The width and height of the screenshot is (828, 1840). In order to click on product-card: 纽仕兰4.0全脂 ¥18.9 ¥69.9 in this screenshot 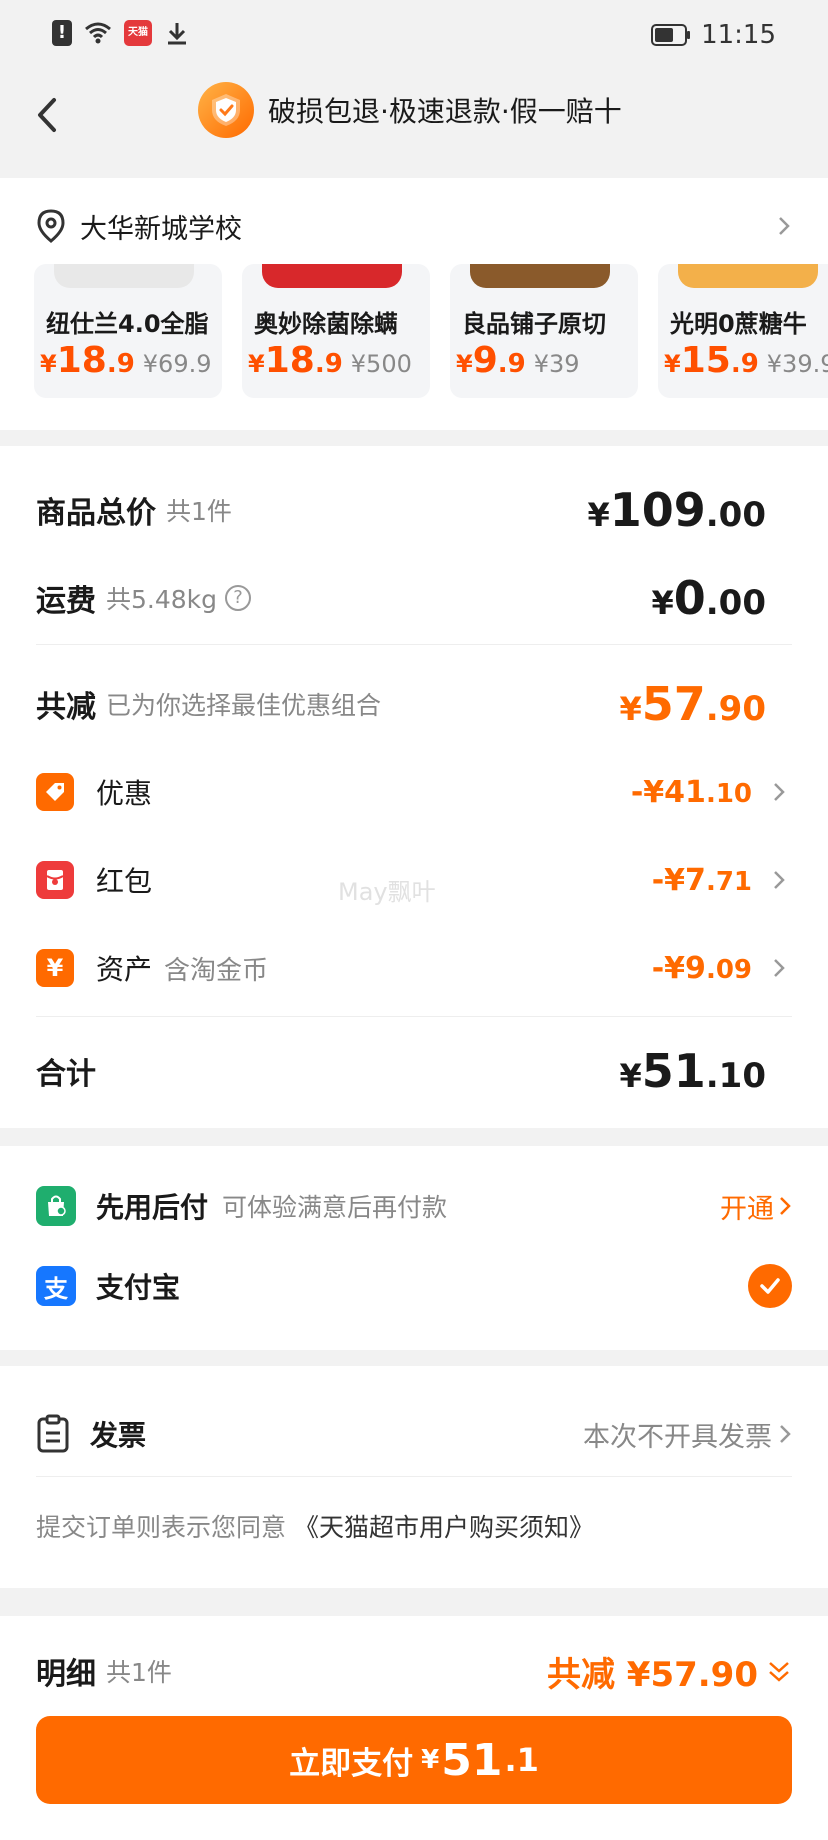, I will do `click(128, 331)`.